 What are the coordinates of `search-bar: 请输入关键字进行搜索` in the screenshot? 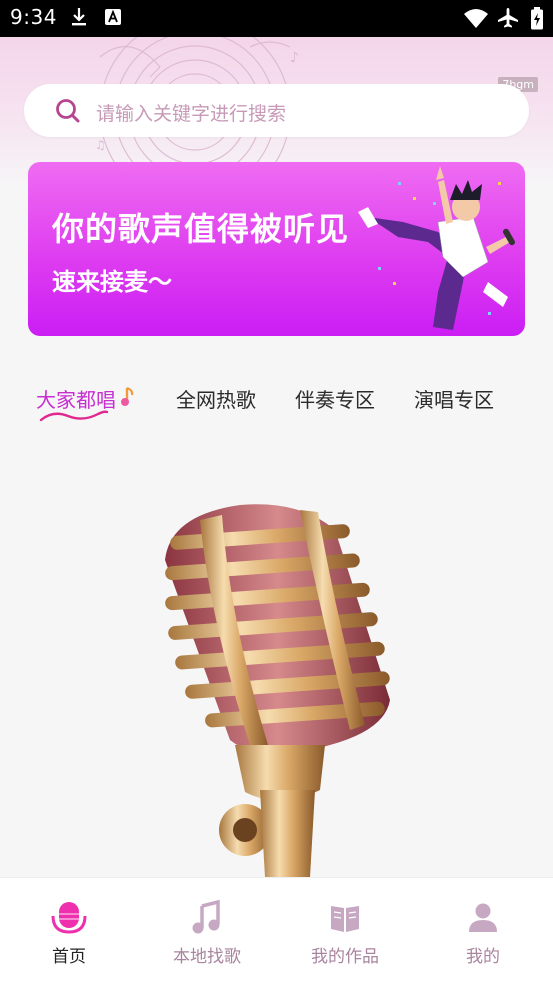 It's located at (276, 110).